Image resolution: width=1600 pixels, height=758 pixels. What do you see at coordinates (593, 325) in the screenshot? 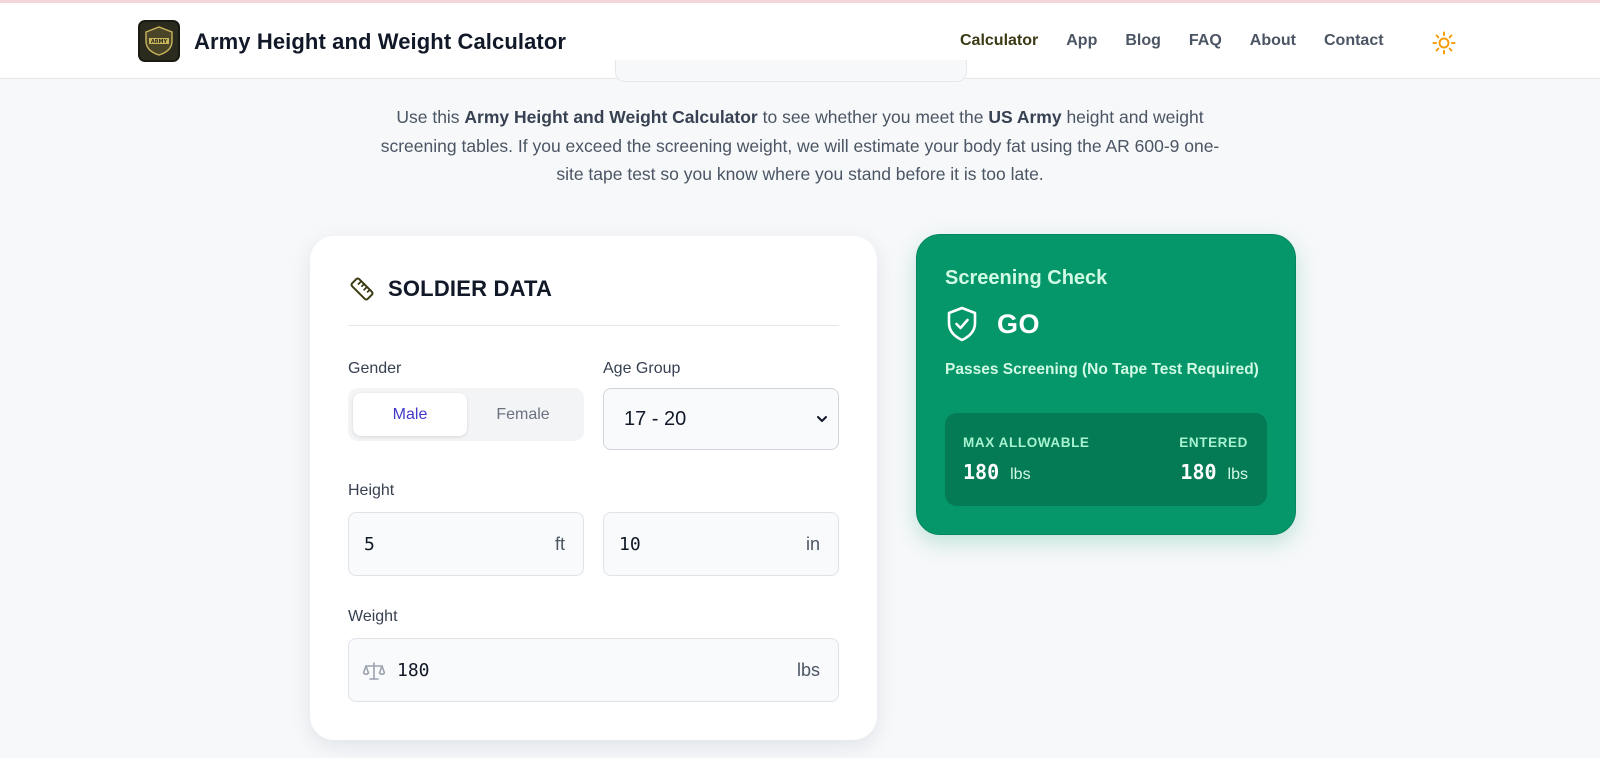
I see `card-divider` at bounding box center [593, 325].